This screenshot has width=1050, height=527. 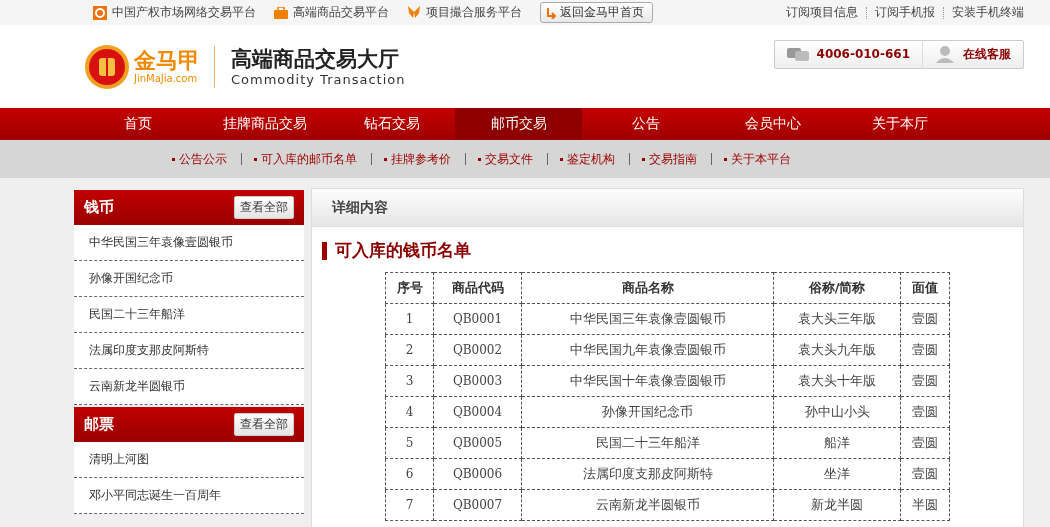 I want to click on table-cell: 半圆, so click(x=925, y=505).